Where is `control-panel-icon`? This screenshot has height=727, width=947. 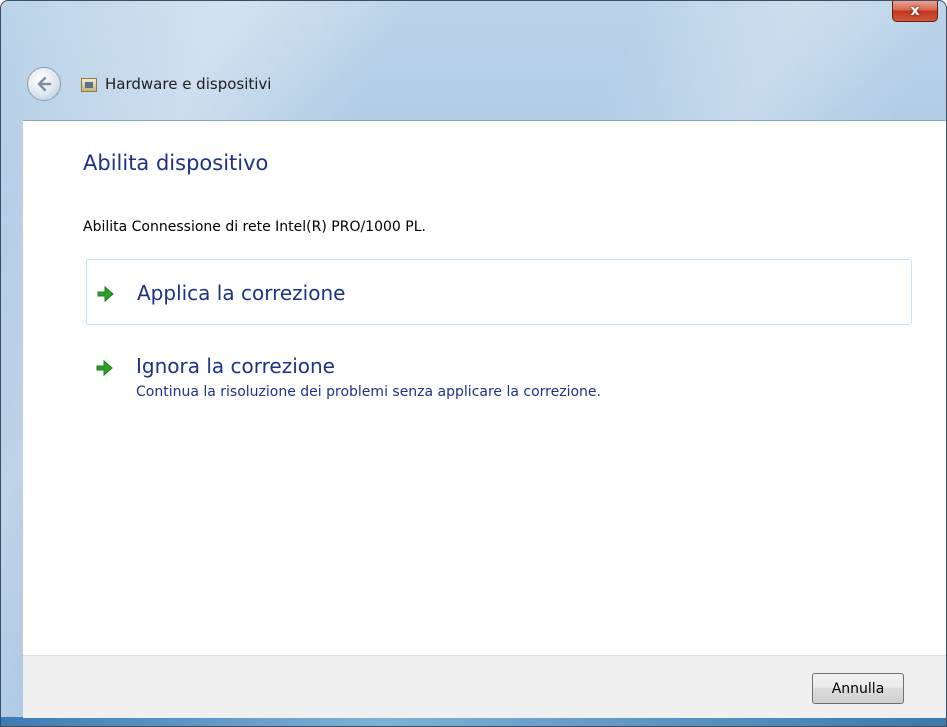 control-panel-icon is located at coordinates (89, 85).